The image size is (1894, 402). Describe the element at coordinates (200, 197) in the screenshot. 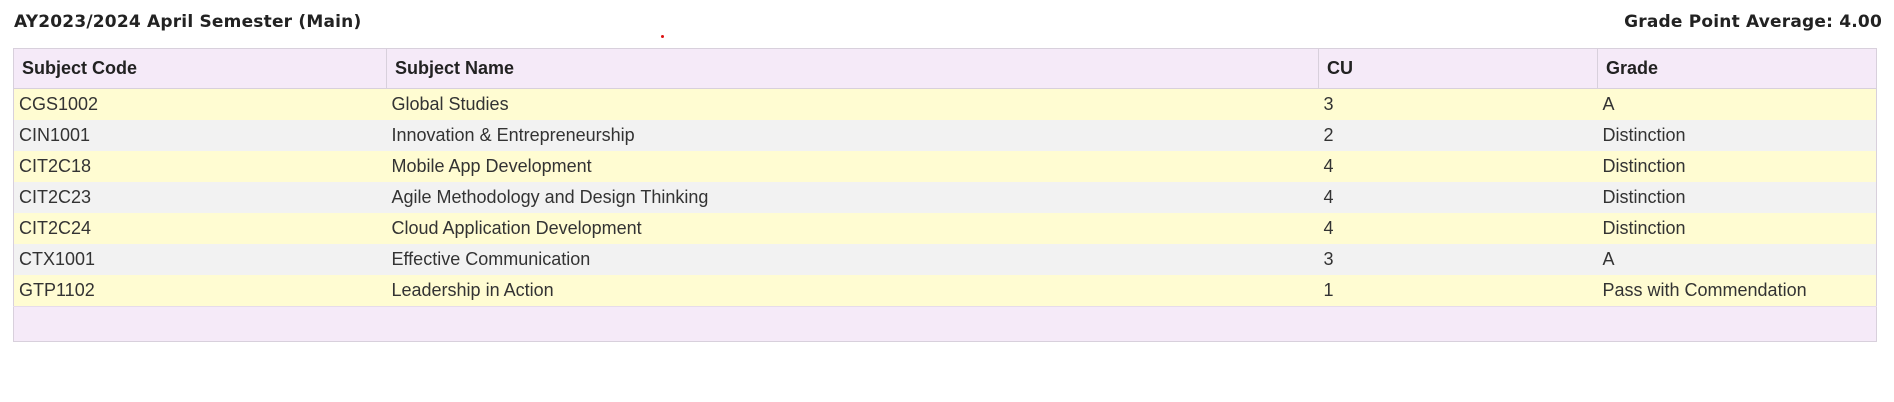

I see `subject-code-cell: CIT2C23` at that location.